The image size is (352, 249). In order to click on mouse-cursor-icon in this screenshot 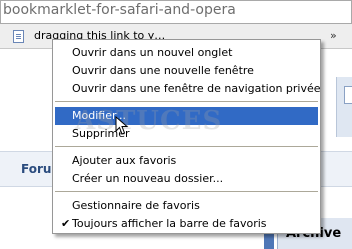, I will do `click(122, 127)`.